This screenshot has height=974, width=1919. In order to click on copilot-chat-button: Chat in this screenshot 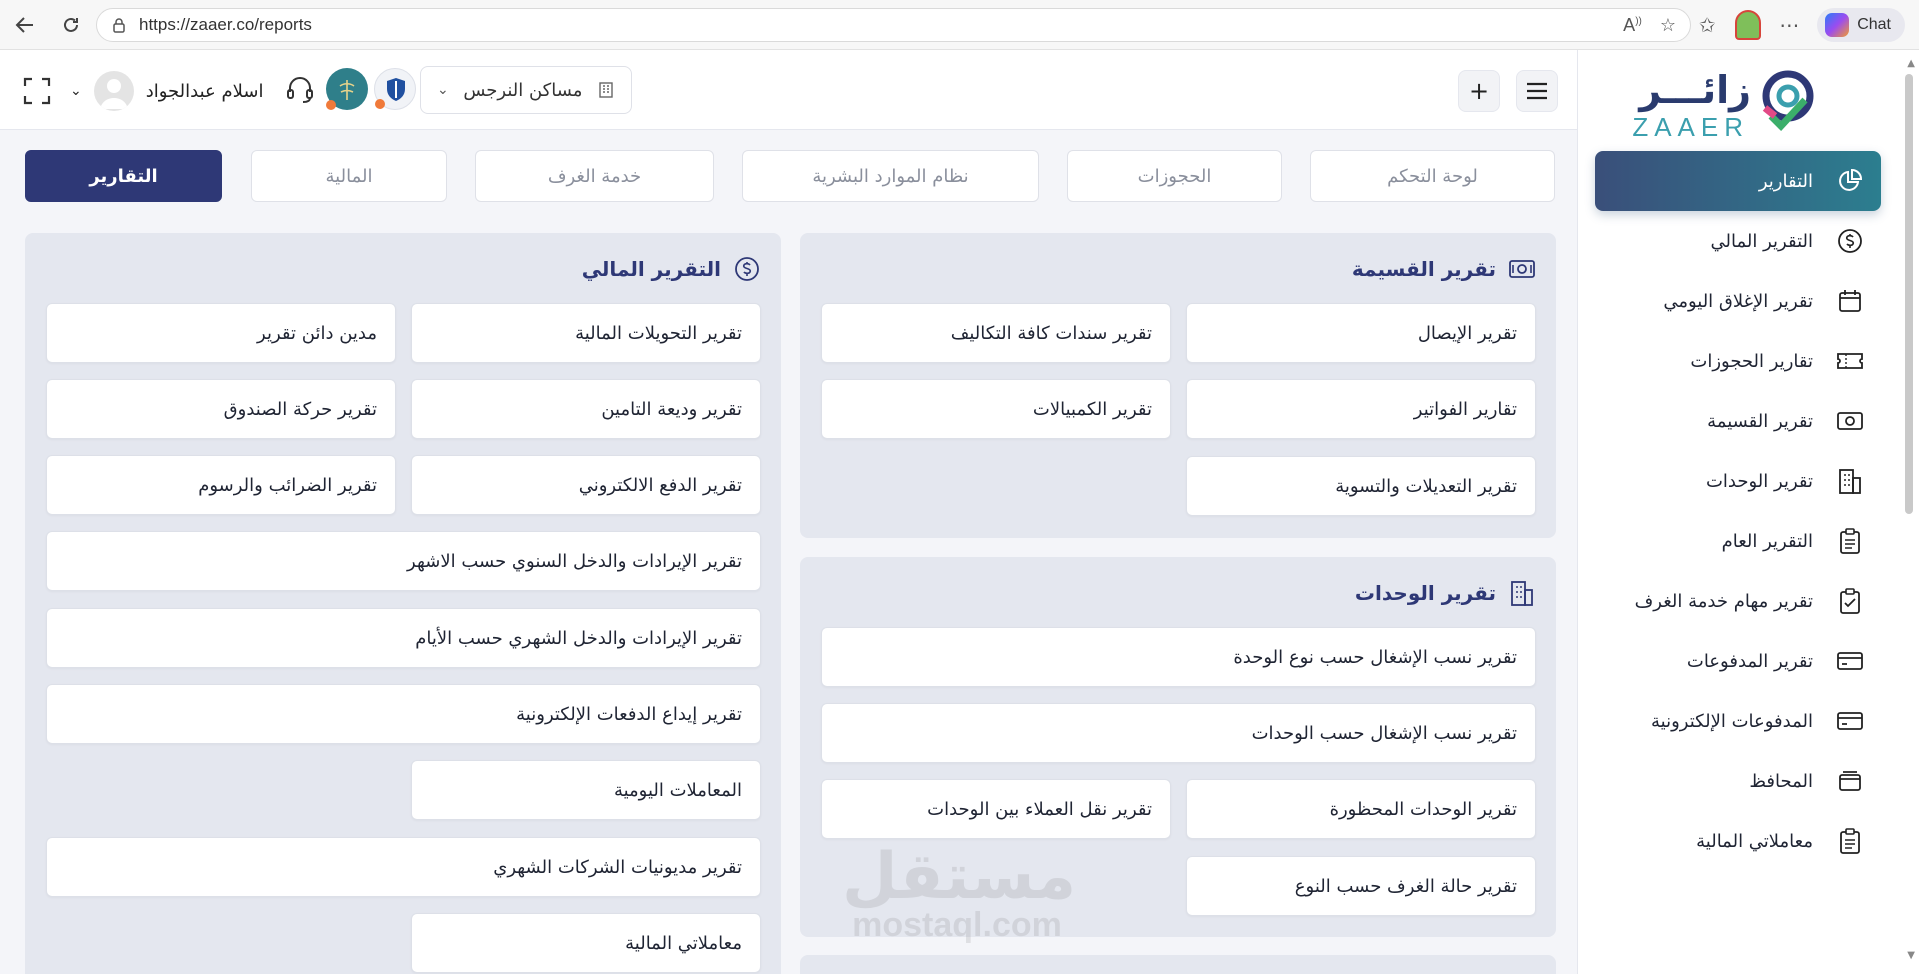, I will do `click(1861, 25)`.